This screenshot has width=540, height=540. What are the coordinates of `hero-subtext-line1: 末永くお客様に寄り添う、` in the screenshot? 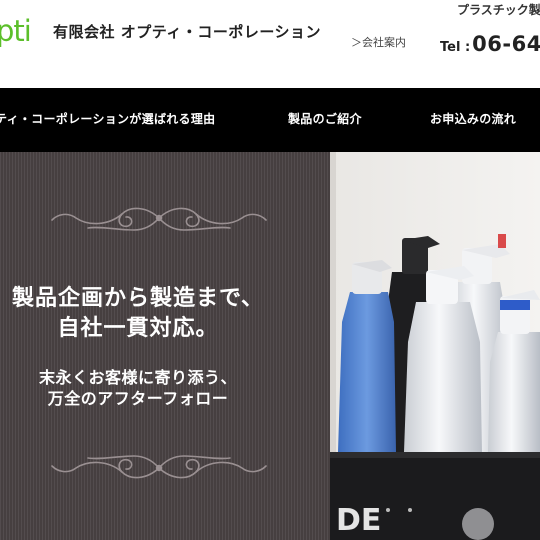 It's located at (137, 377).